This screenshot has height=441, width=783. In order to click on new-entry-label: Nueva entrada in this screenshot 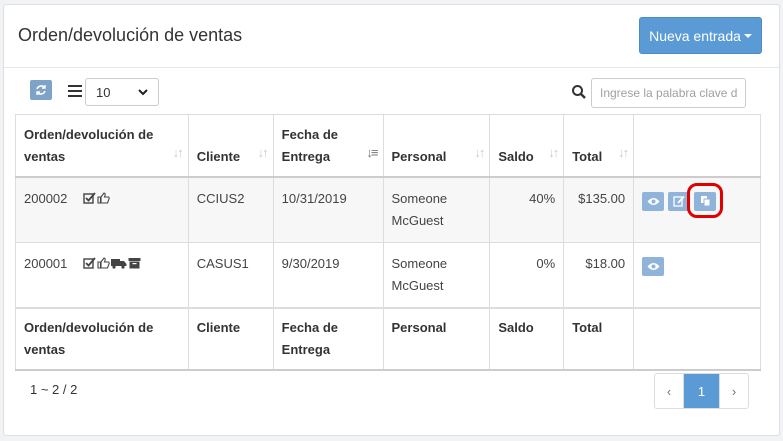, I will do `click(695, 35)`.